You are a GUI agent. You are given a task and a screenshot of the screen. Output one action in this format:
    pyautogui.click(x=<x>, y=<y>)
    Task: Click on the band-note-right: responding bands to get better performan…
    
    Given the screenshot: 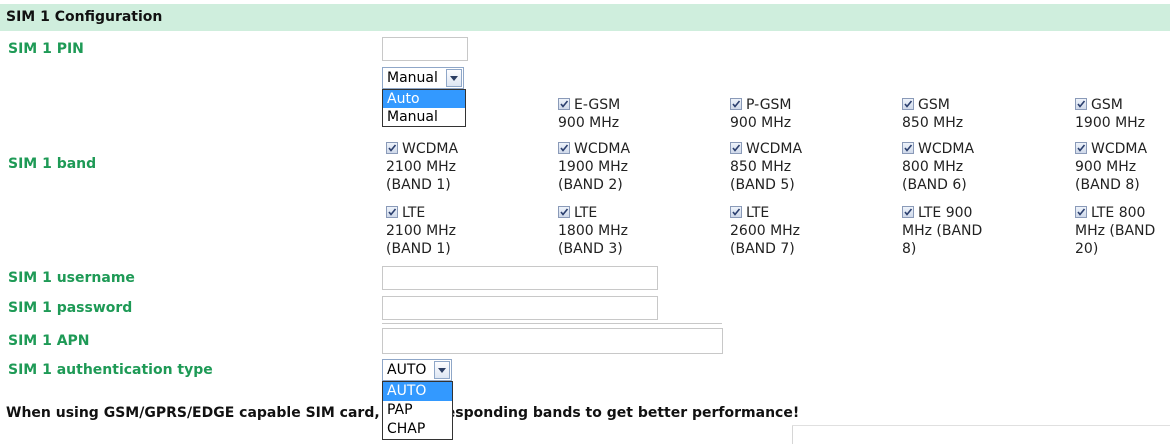 What is the action you would take?
    pyautogui.click(x=619, y=413)
    